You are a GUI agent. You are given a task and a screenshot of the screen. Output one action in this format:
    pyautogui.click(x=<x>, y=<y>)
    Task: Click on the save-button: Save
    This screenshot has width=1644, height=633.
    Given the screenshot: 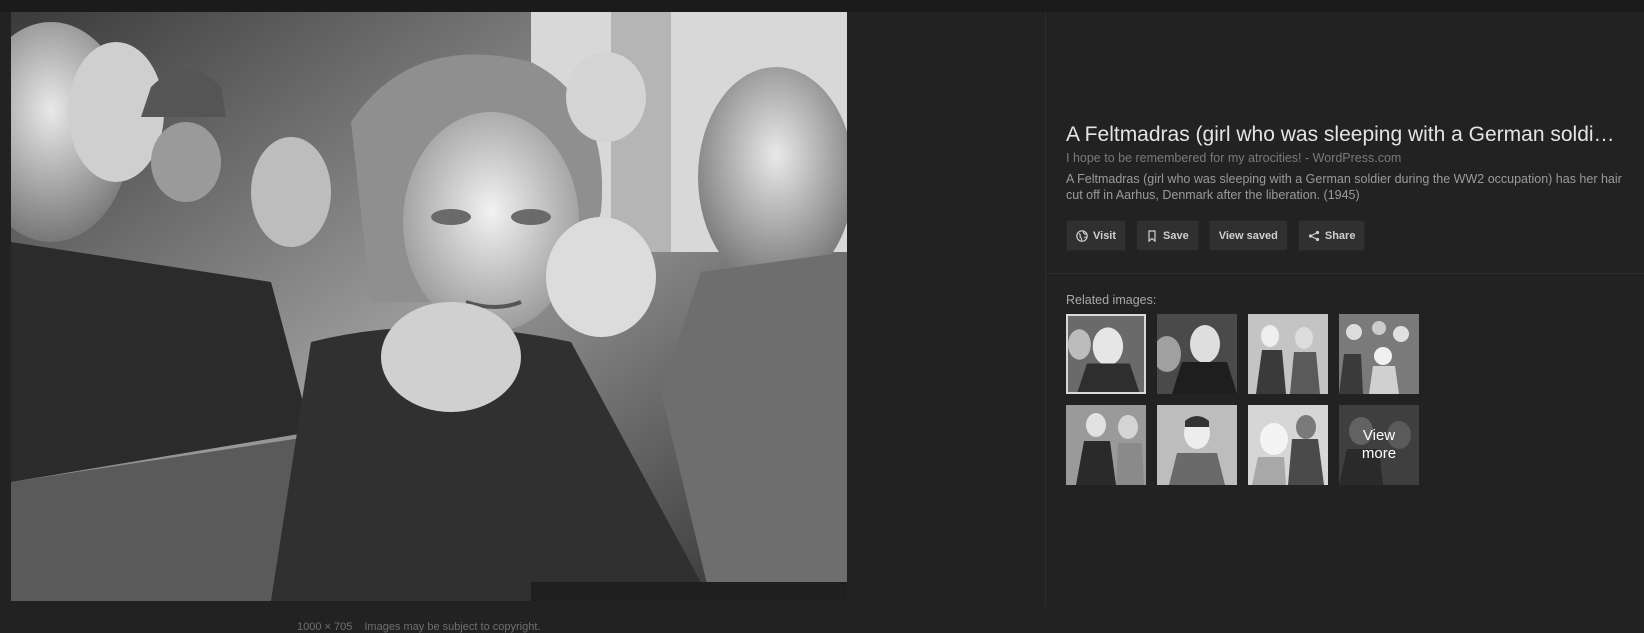 What is the action you would take?
    pyautogui.click(x=1167, y=235)
    